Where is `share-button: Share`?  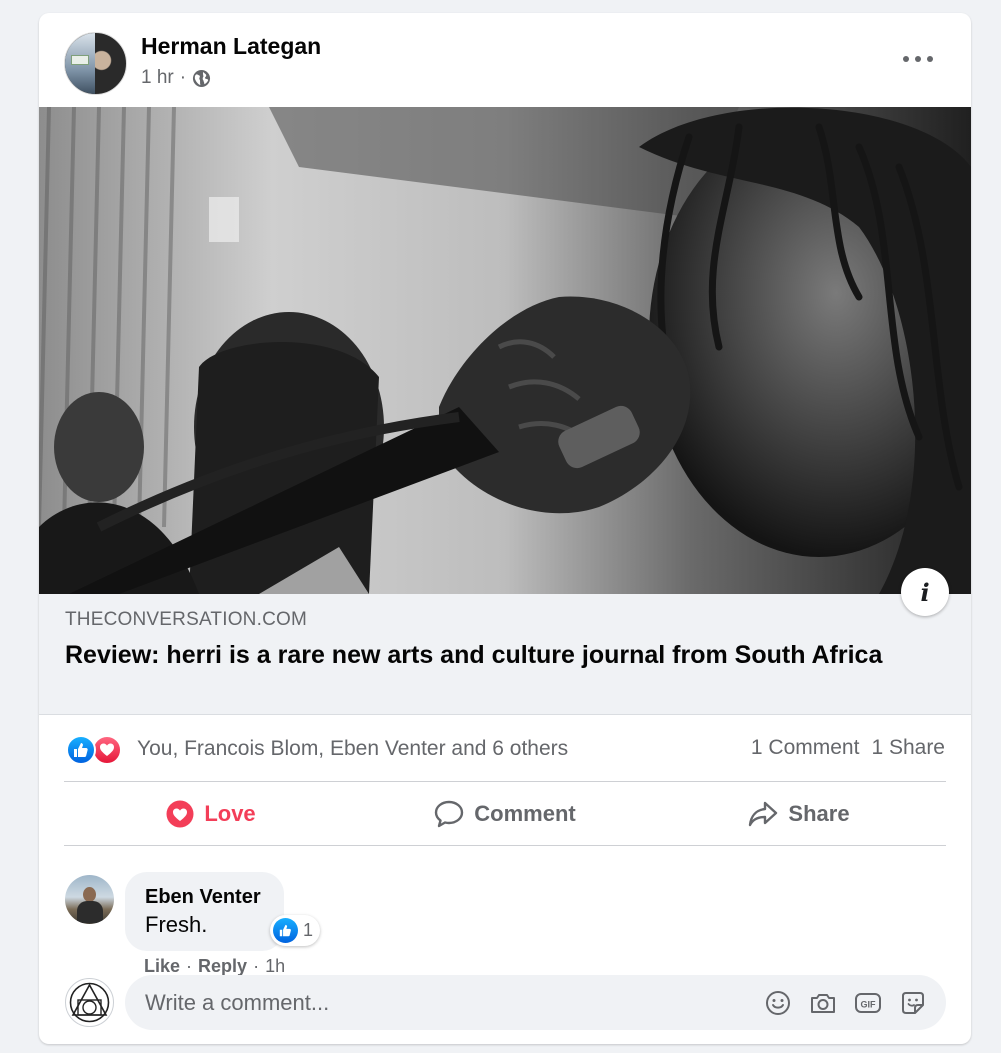 share-button: Share is located at coordinates (799, 814).